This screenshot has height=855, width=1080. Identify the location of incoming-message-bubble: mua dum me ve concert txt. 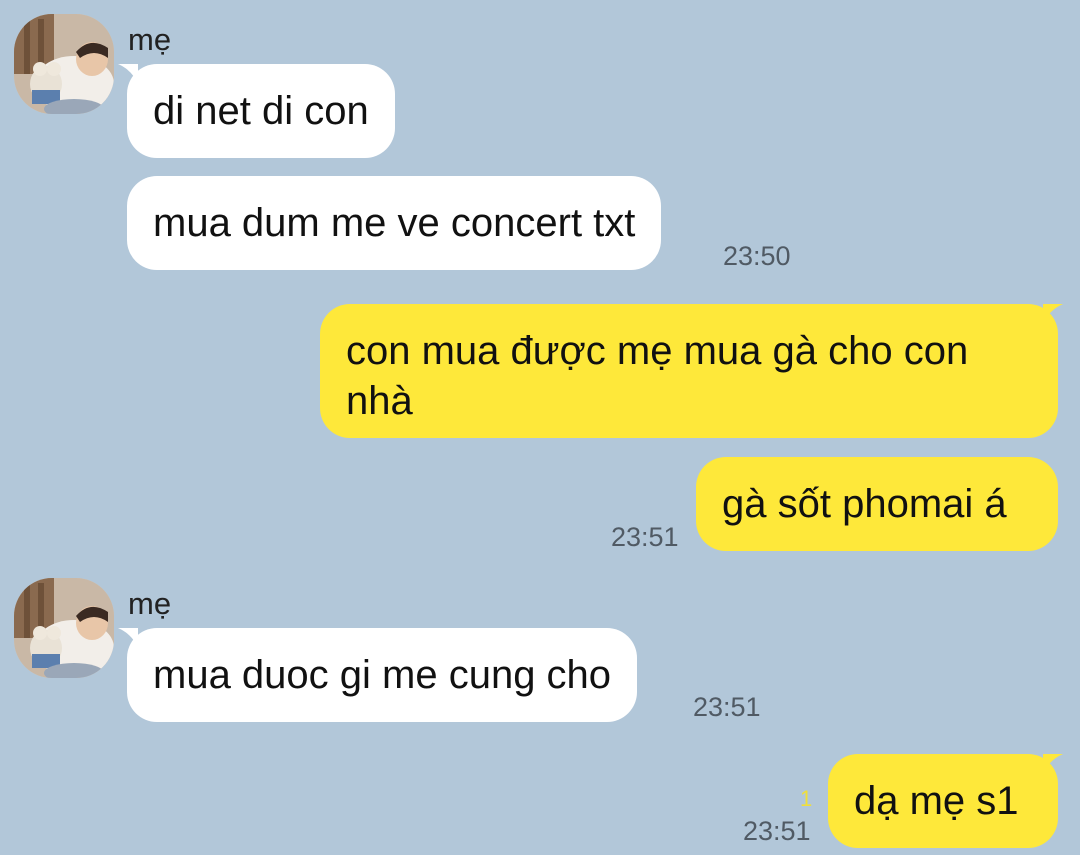
(394, 223).